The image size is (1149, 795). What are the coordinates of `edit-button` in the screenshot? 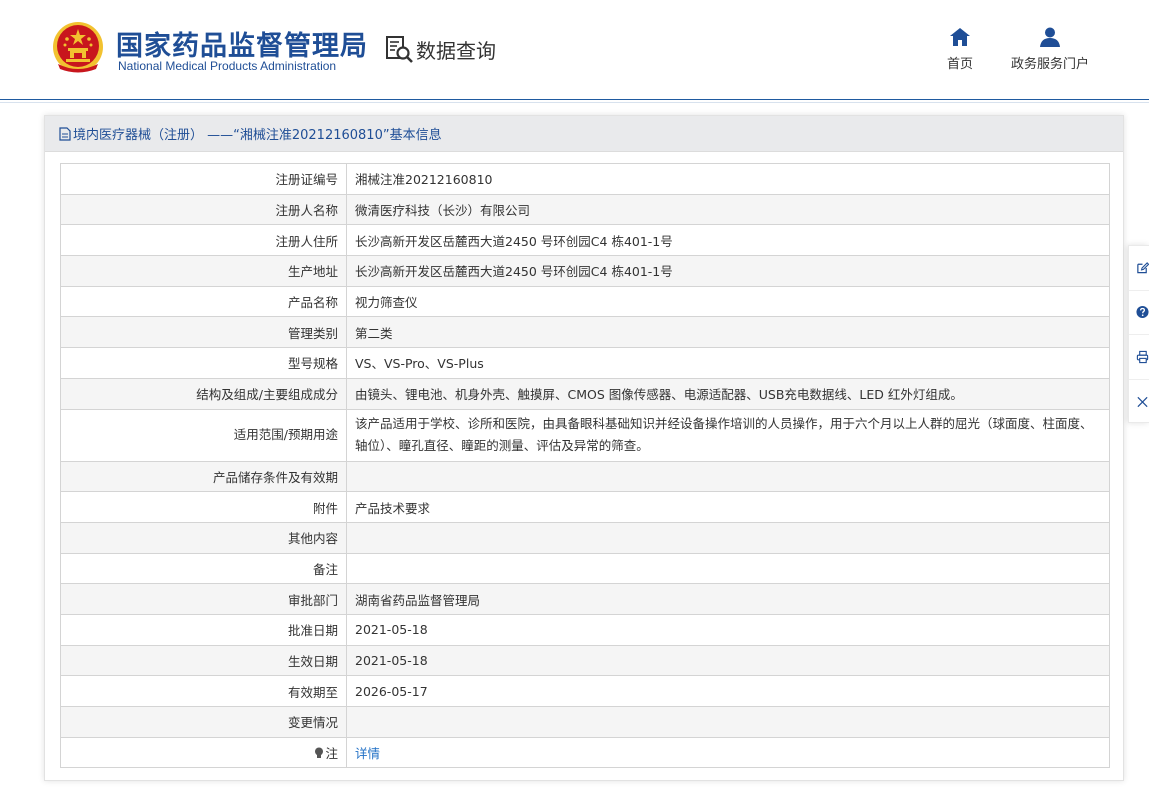 It's located at (1139, 268).